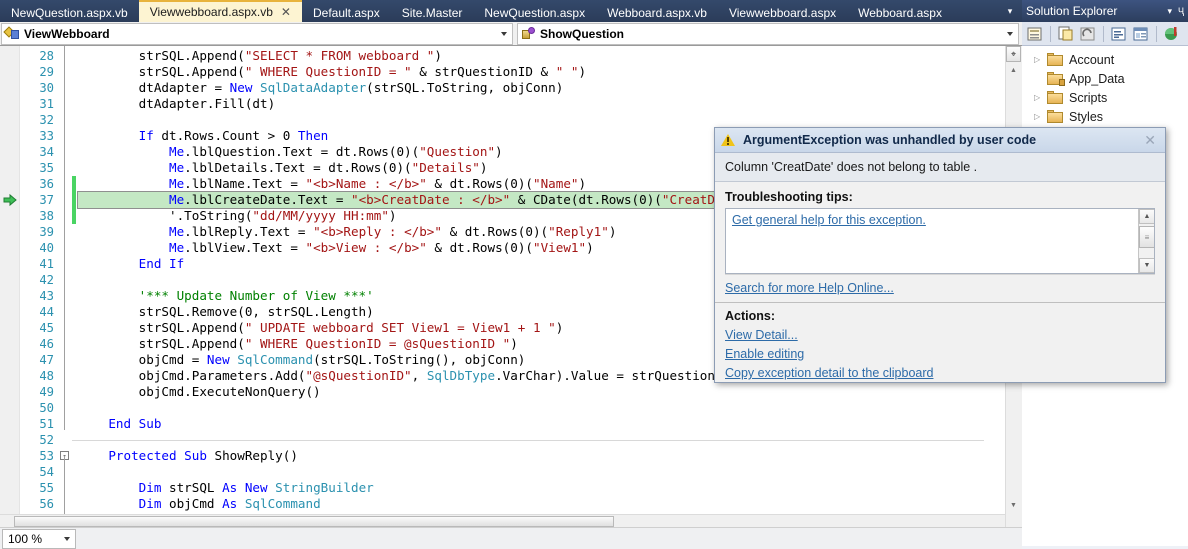  What do you see at coordinates (502, 120) in the screenshot?
I see `code-line: 32` at bounding box center [502, 120].